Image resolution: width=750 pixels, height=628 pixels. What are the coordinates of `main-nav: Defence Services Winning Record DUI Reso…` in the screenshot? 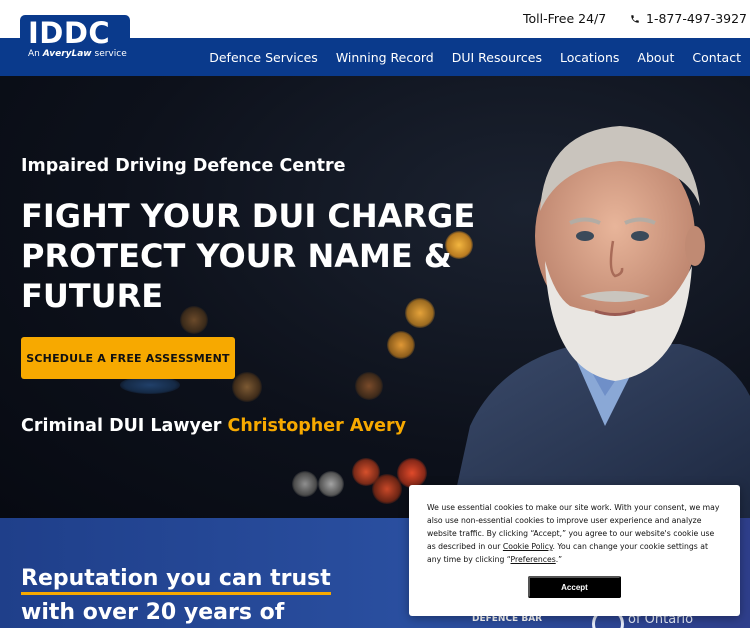 It's located at (475, 57).